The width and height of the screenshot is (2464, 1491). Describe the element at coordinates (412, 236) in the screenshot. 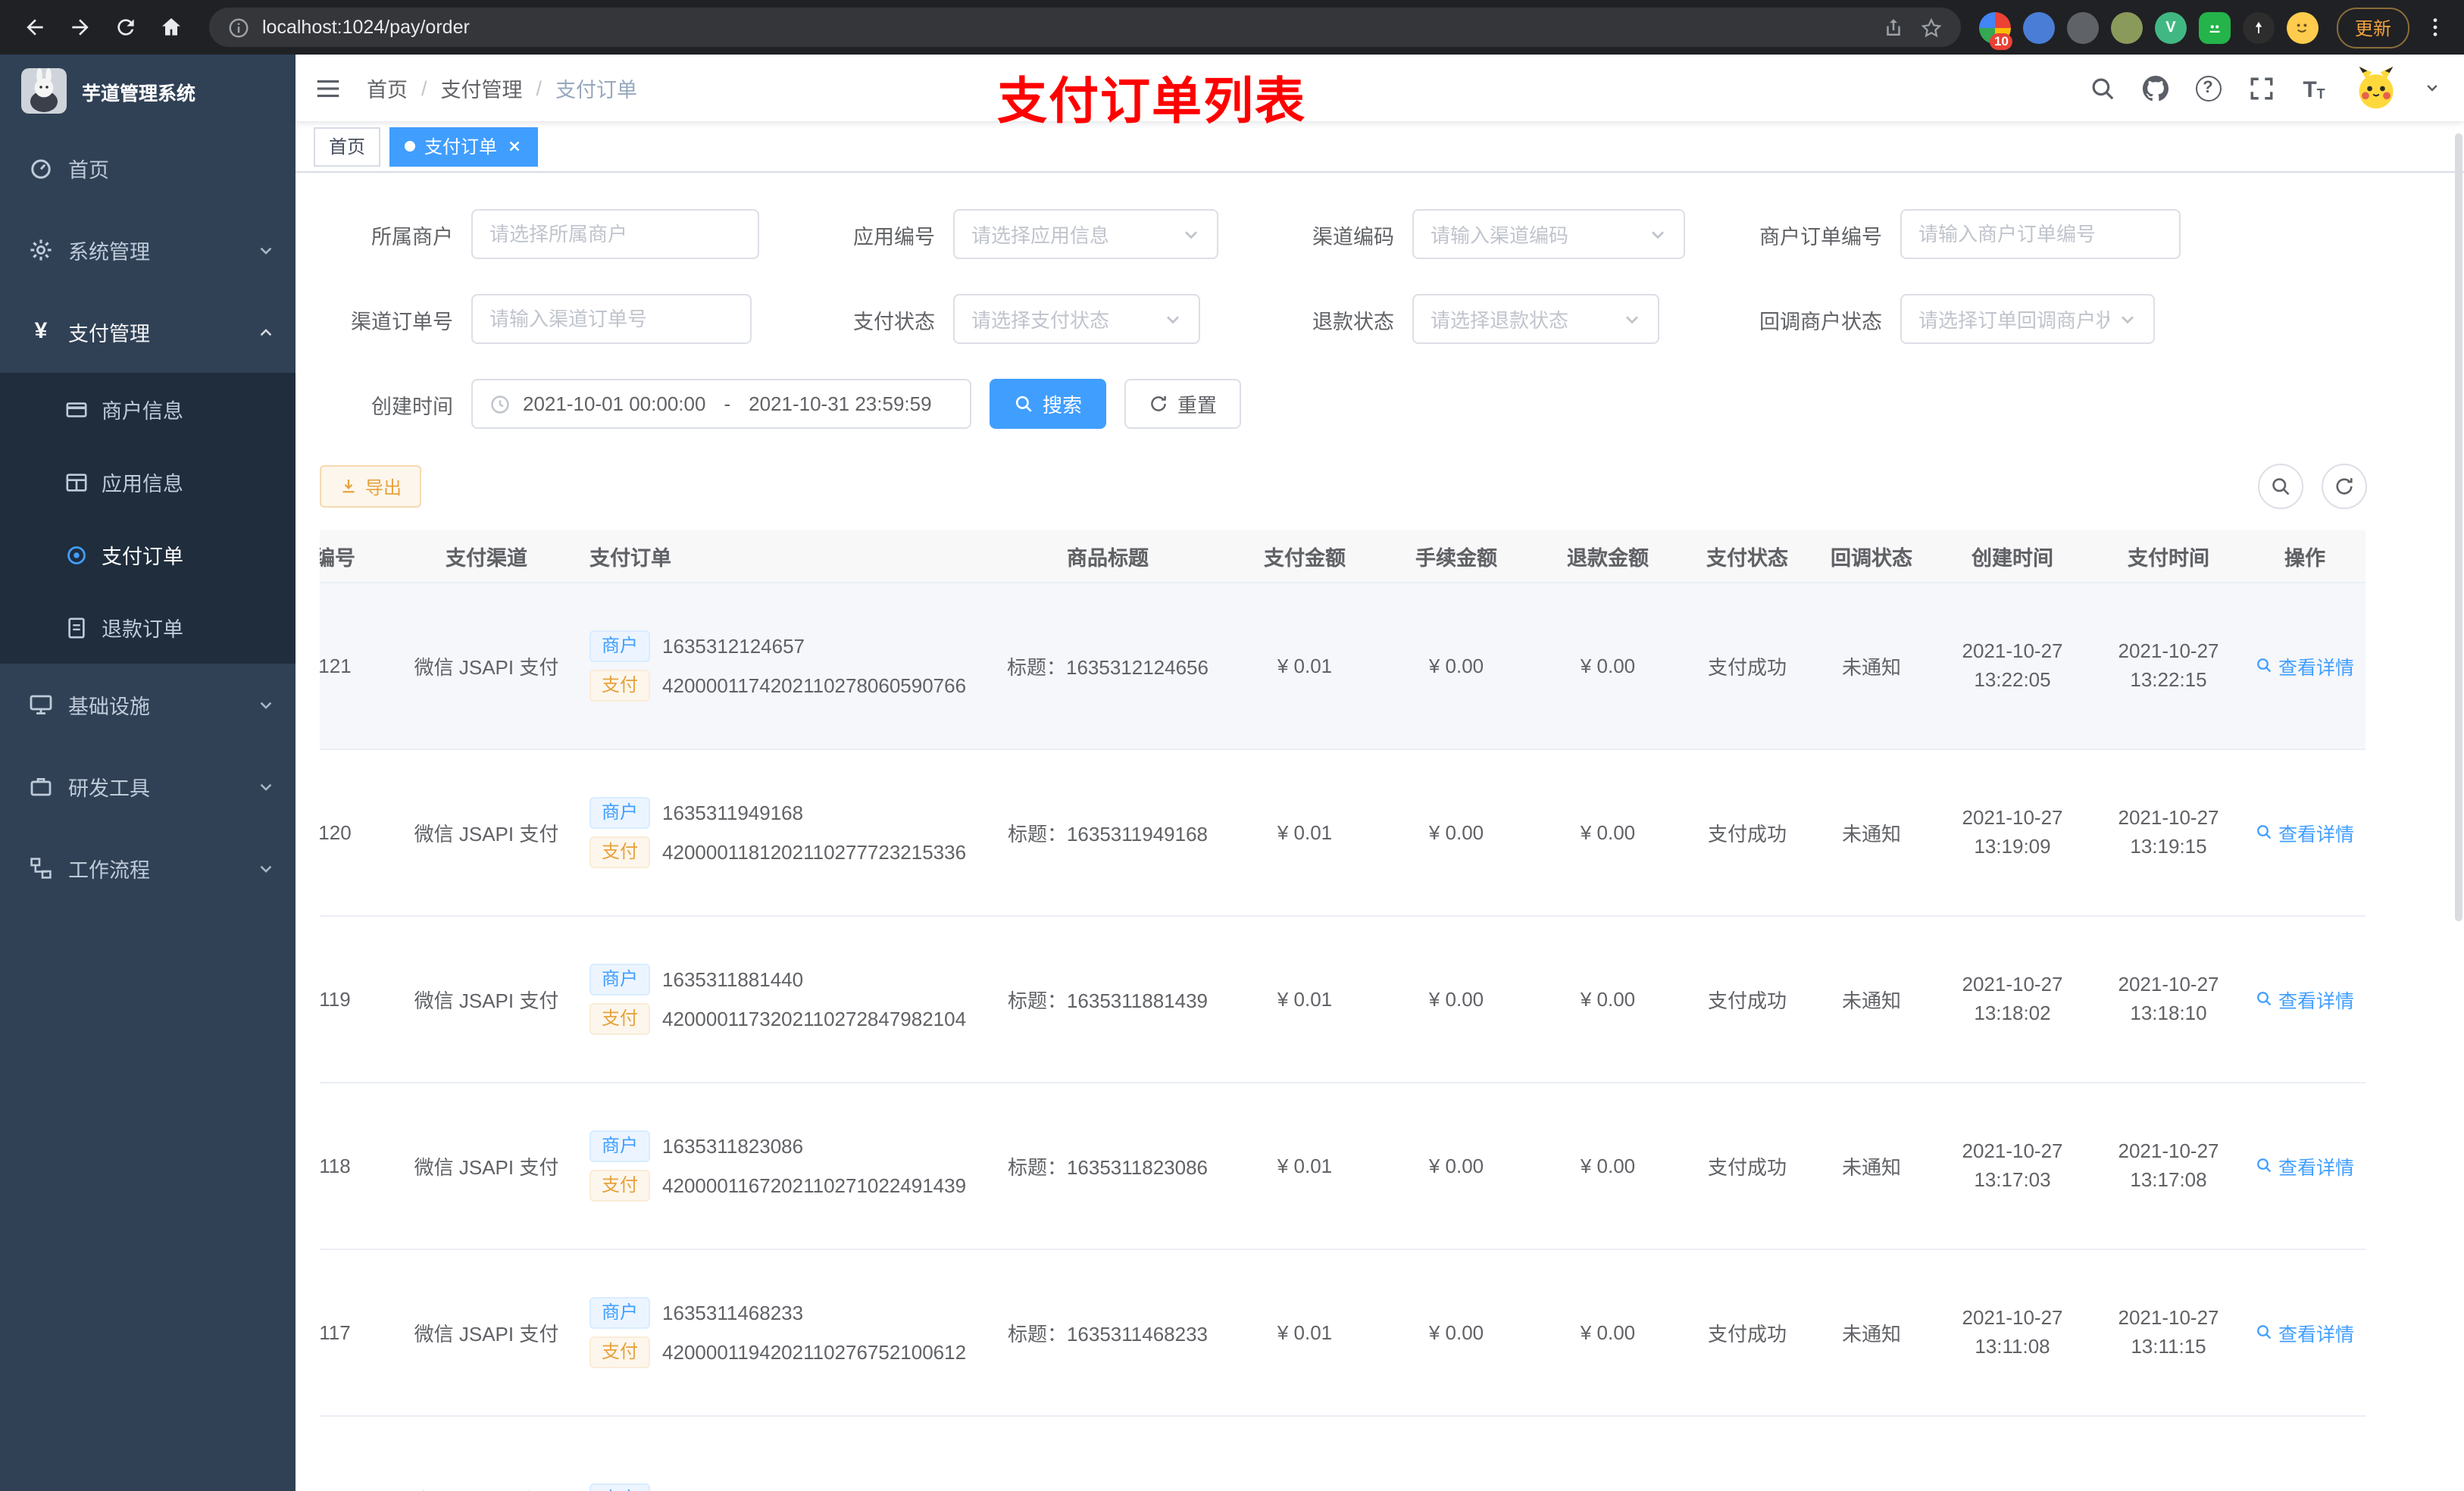

I see `merchant-filter-label: 所属商户` at that location.